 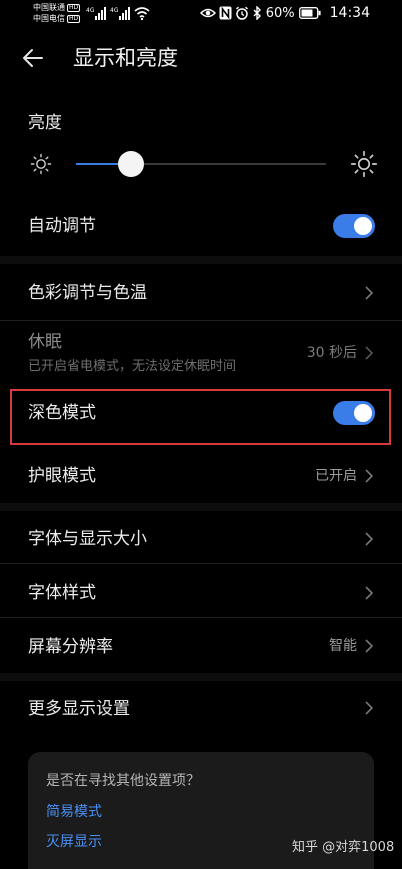 I want to click on auto-adjust-label: 自动调节, so click(x=62, y=226).